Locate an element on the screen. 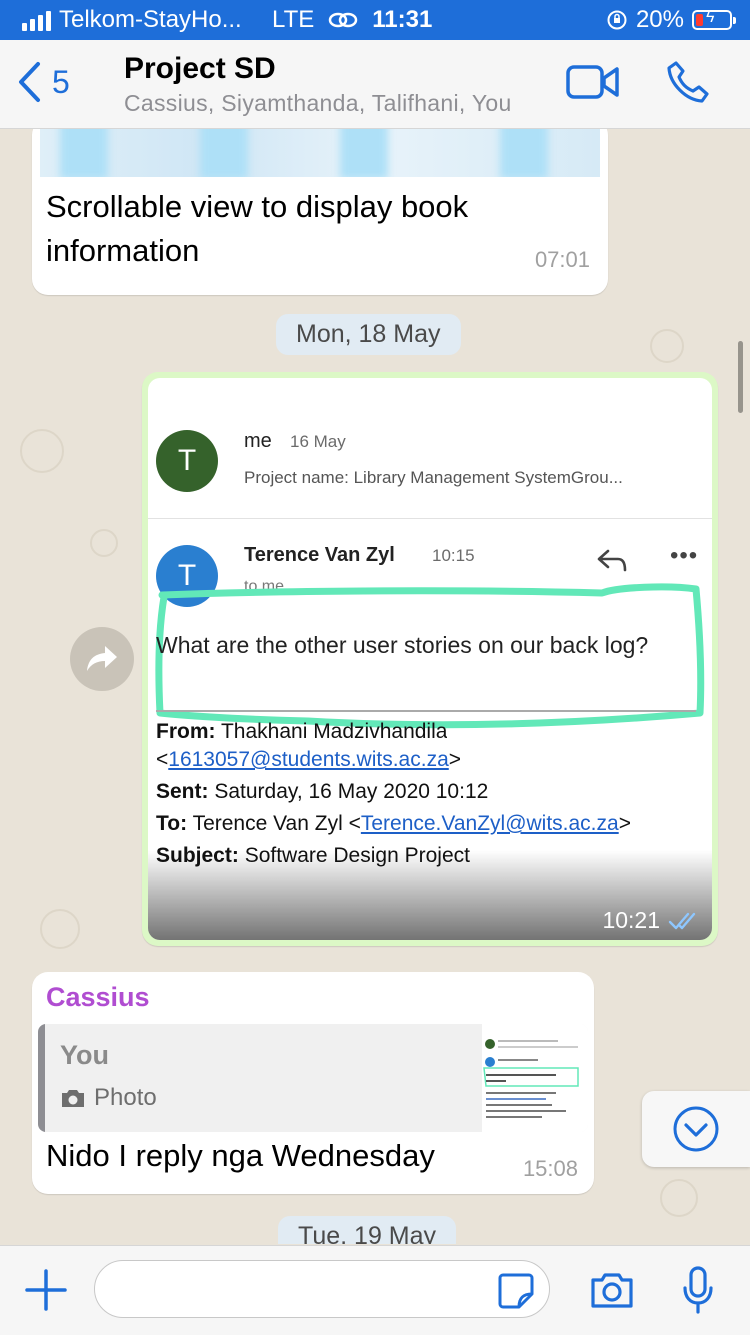  email-sender: Terence Van Zyl is located at coordinates (319, 555).